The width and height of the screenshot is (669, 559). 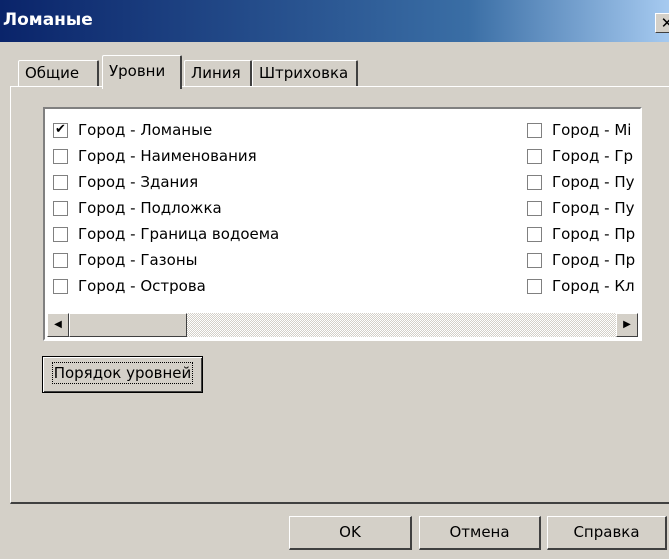 I want to click on level-item: Город - Мі, so click(x=583, y=130).